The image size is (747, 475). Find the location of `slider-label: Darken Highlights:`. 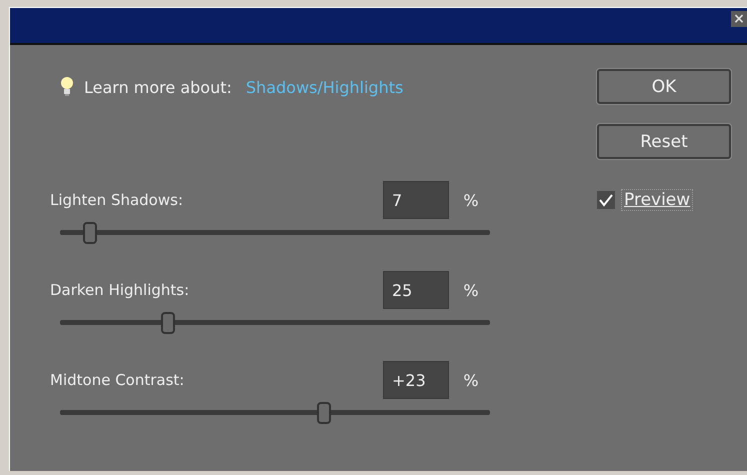

slider-label: Darken Highlights: is located at coordinates (119, 290).